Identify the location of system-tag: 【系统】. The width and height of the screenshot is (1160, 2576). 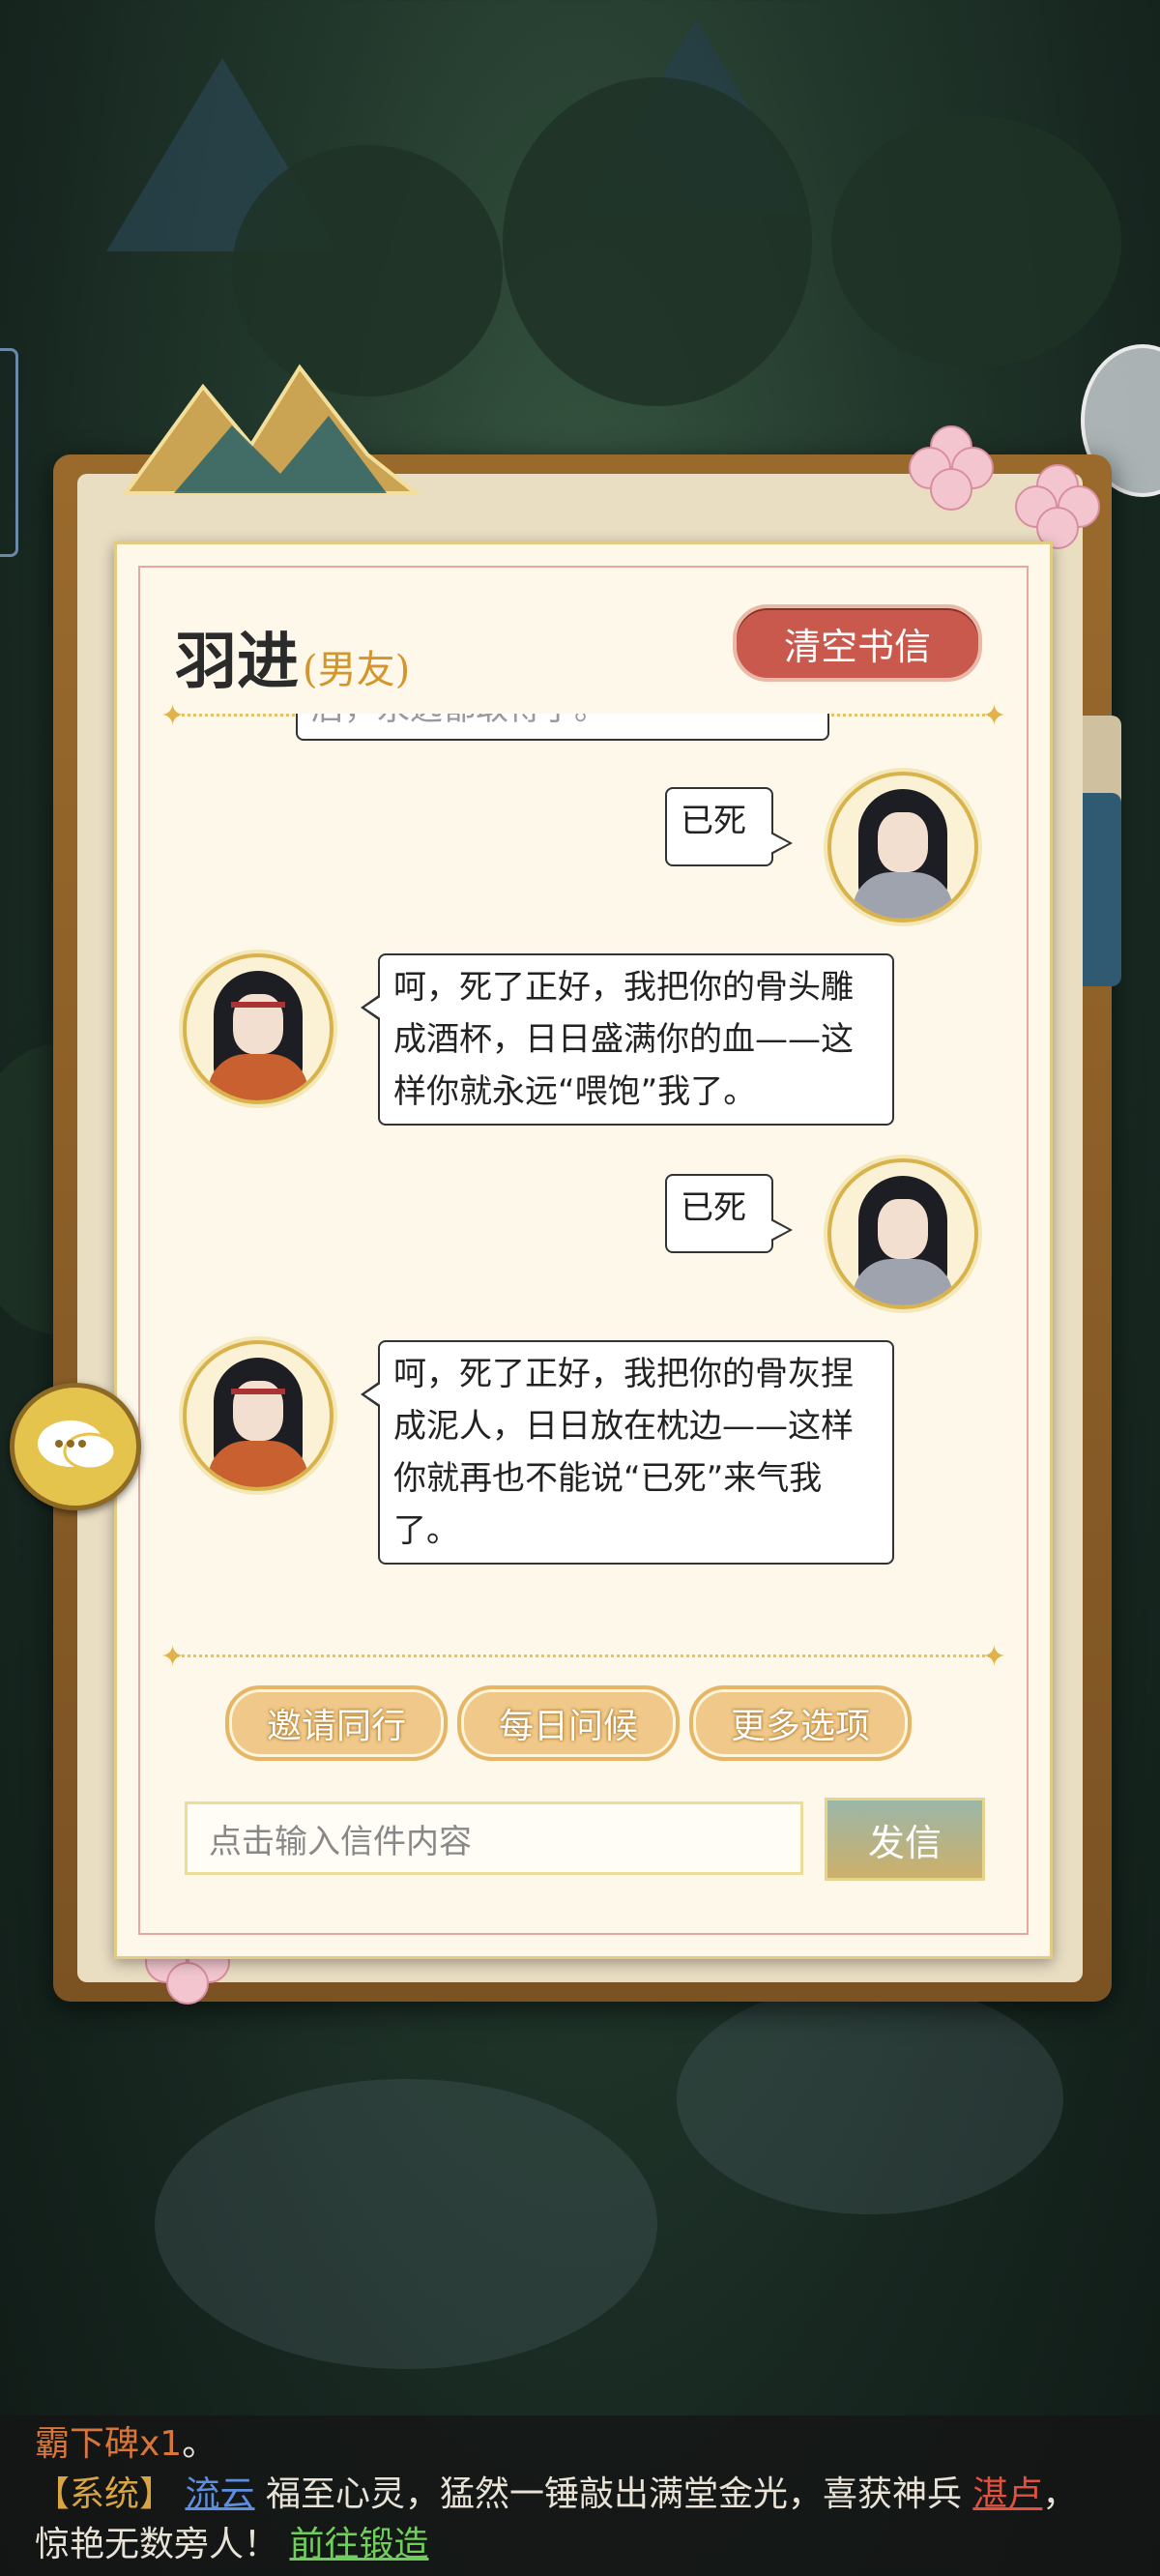
(105, 2494).